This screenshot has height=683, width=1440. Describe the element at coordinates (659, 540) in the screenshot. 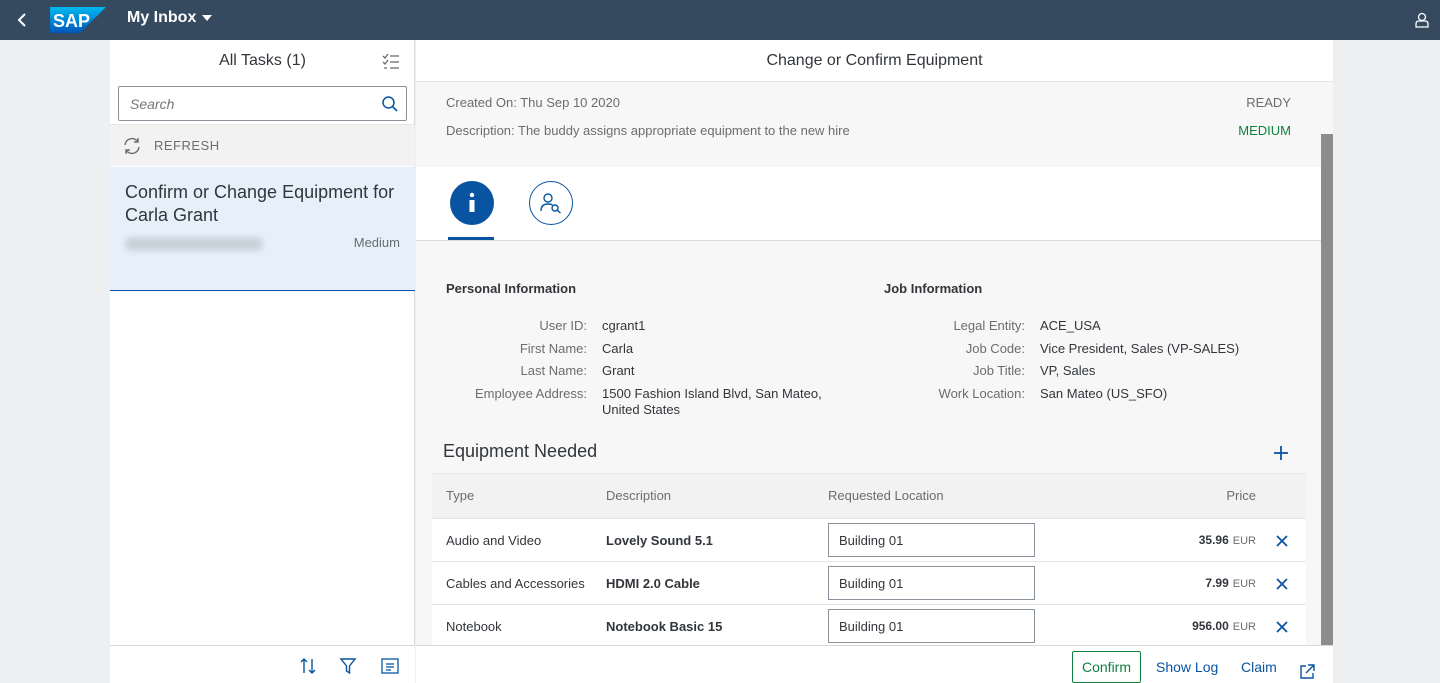

I see `row-description: Lovely Sound 5.1` at that location.